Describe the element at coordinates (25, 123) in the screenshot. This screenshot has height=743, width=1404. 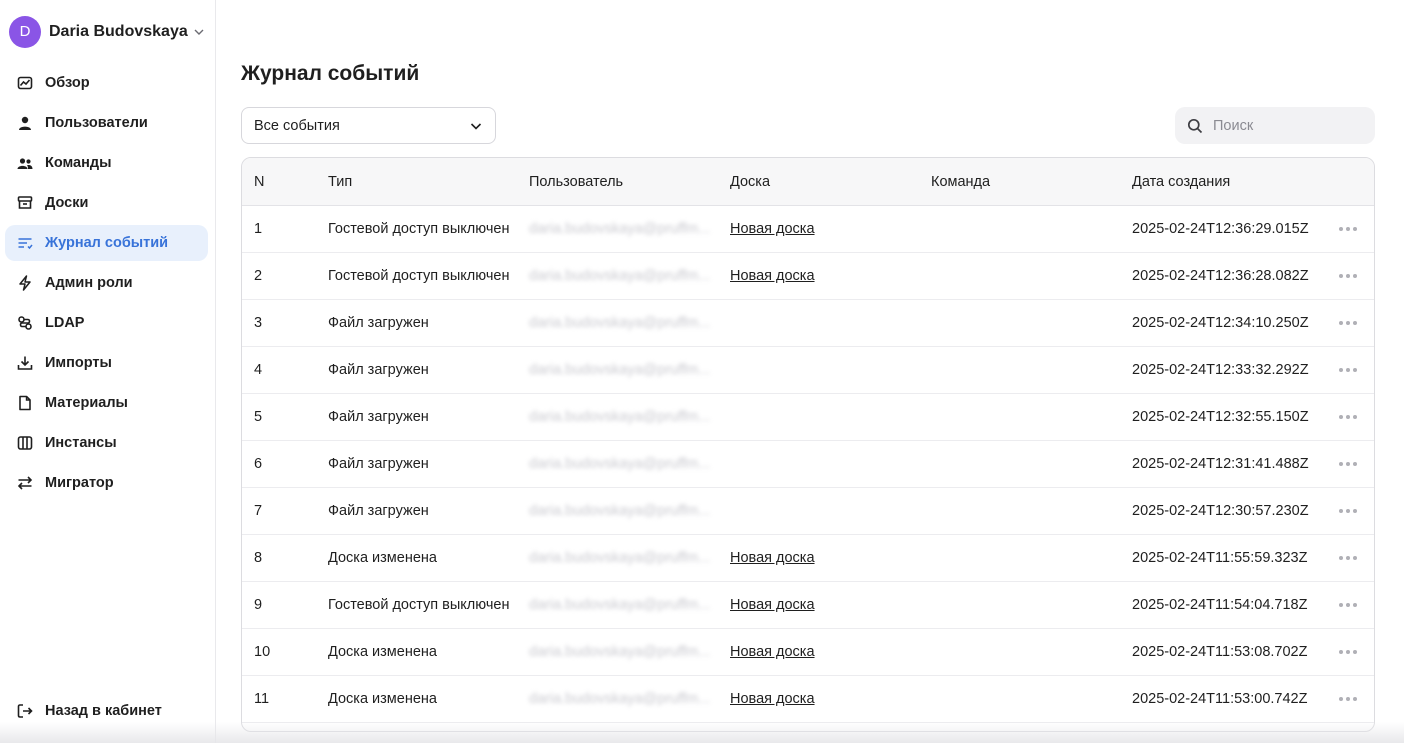
I see `user-icon` at that location.